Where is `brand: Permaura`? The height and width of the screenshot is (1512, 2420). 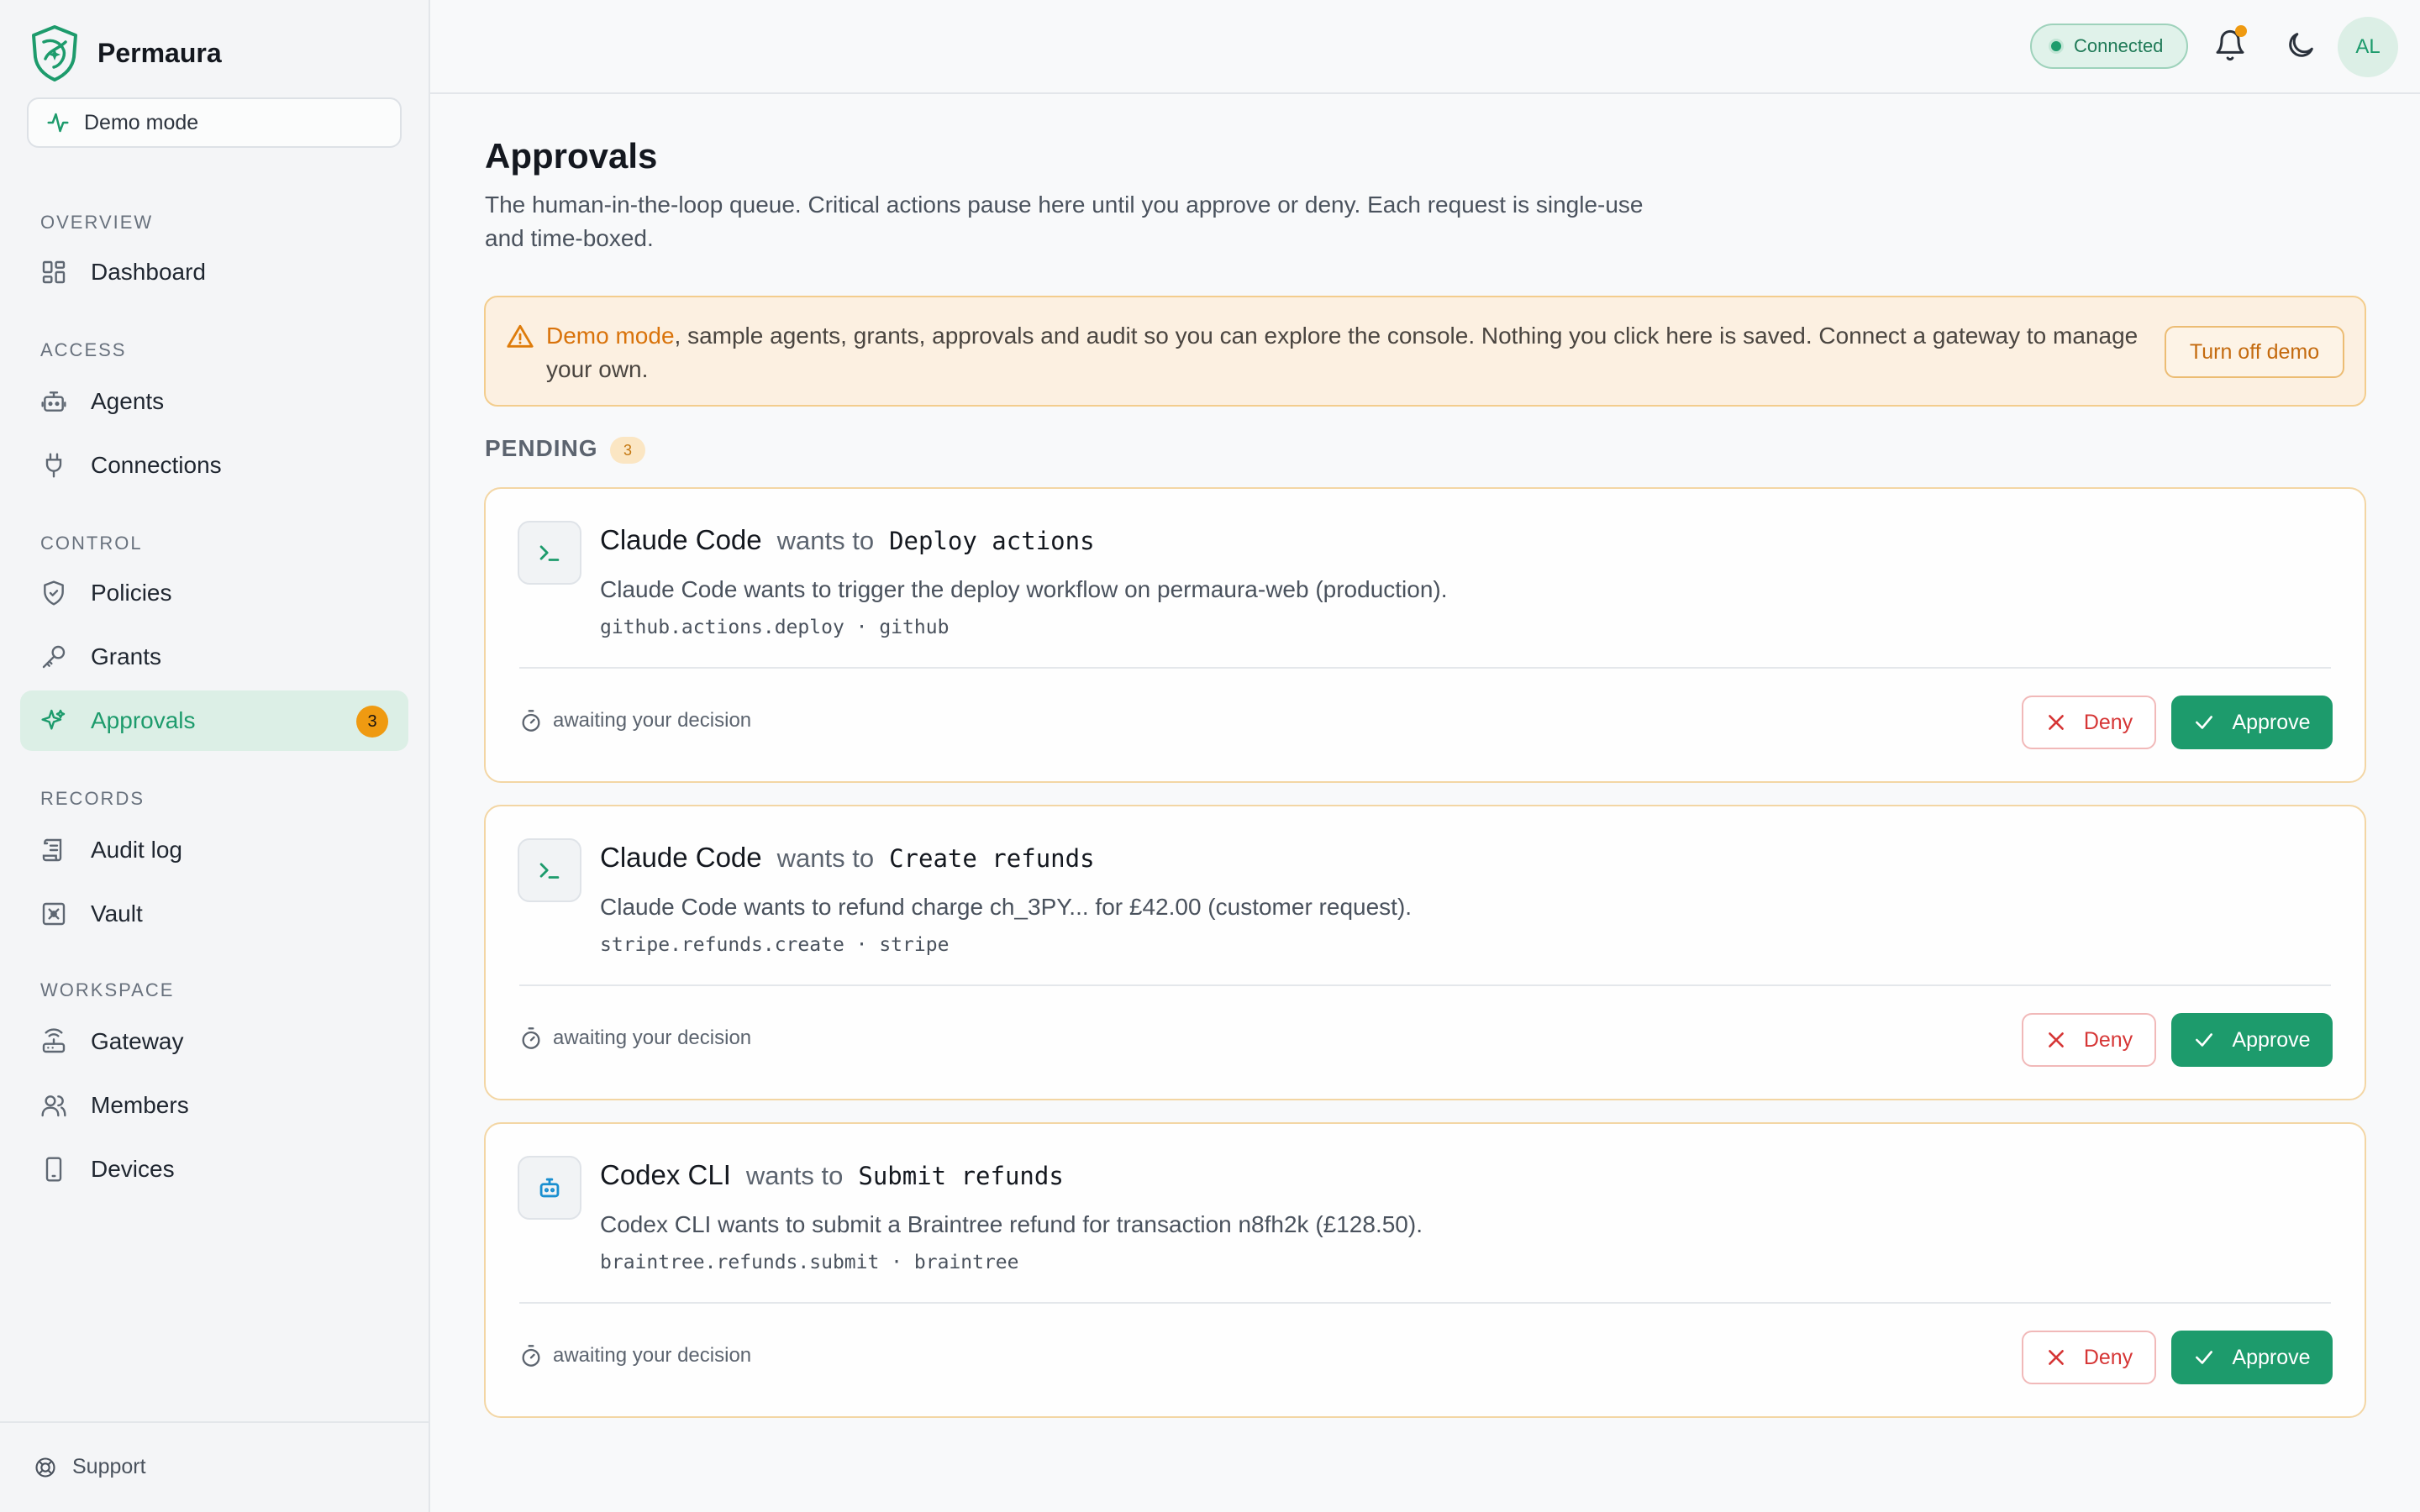
brand: Permaura is located at coordinates (124, 53).